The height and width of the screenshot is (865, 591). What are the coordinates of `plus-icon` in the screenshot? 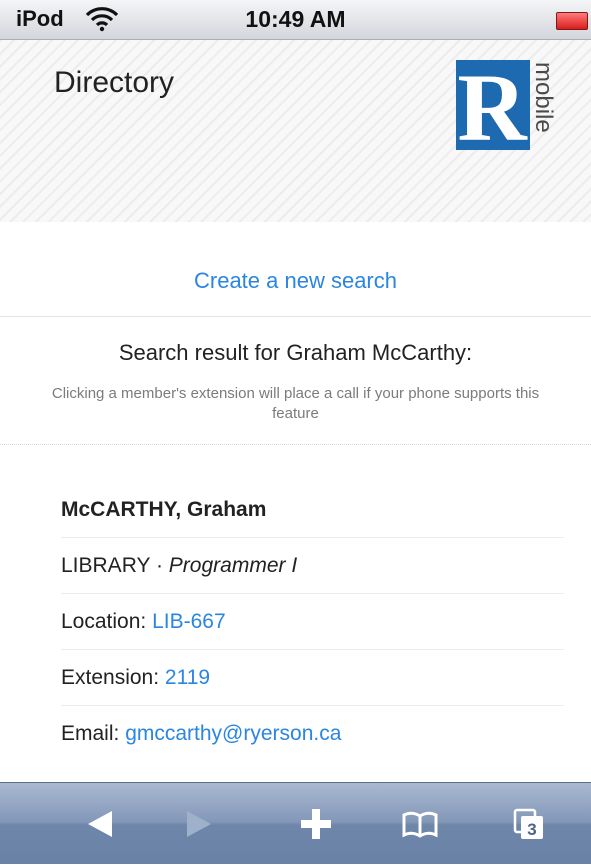 It's located at (316, 824).